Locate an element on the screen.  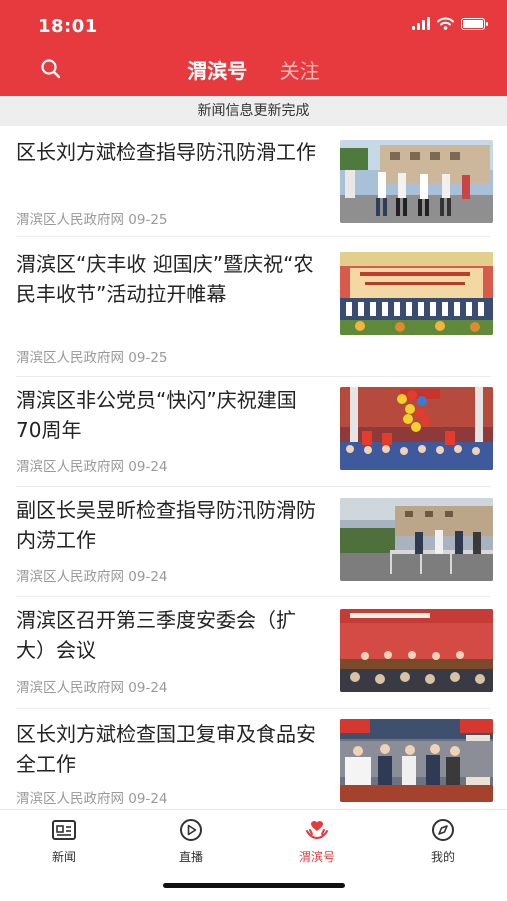
tab-weibin-hao: 渭滨号 is located at coordinates (217, 69).